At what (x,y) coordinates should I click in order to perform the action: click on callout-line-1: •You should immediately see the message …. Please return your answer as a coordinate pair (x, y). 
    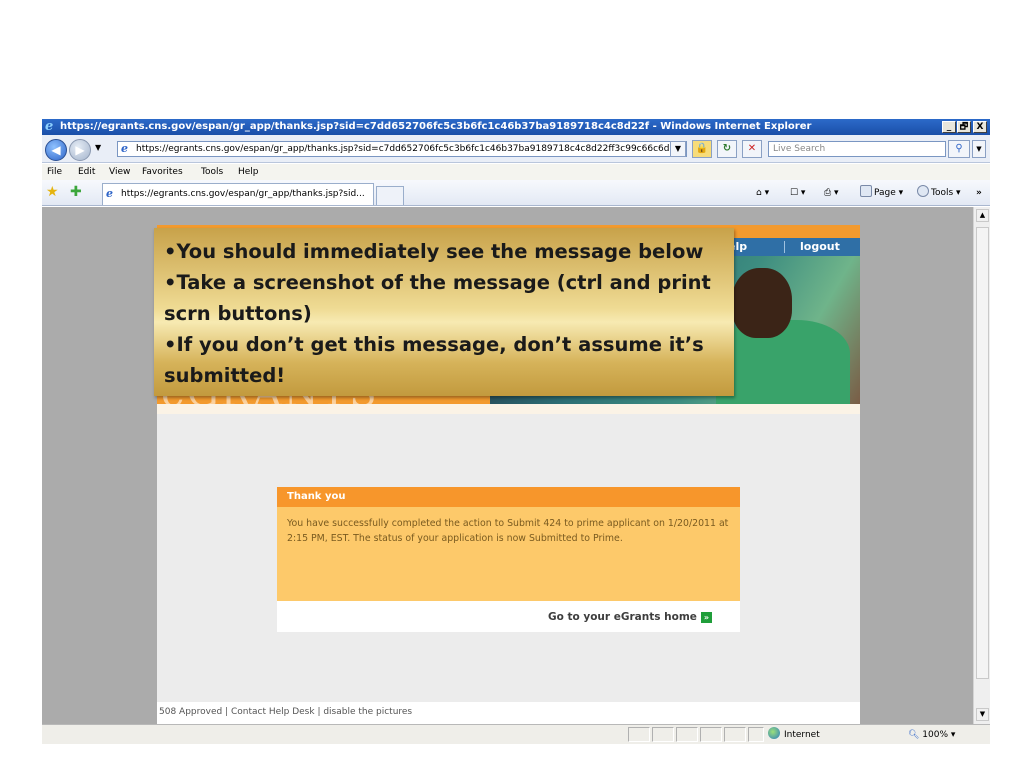
    Looking at the image, I should click on (434, 251).